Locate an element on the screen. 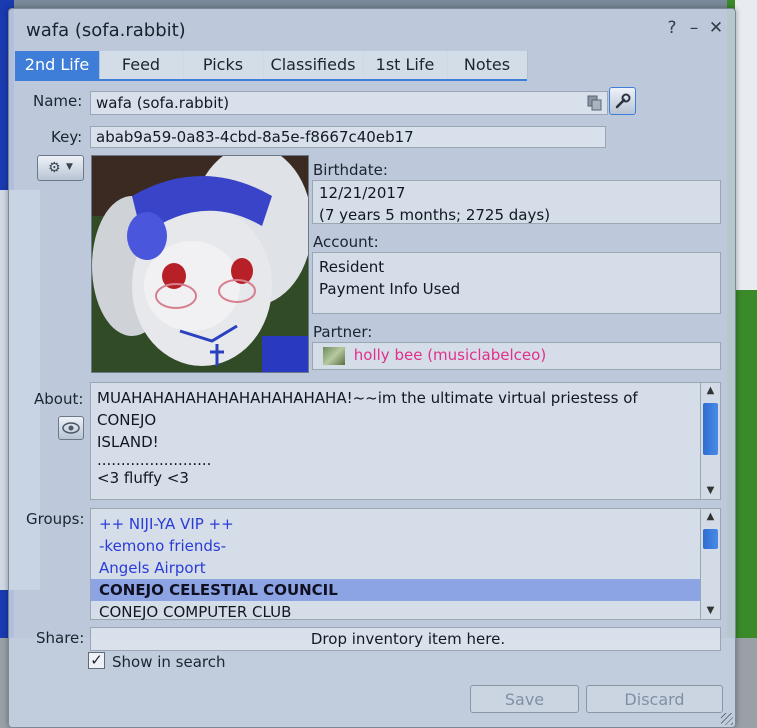 Image resolution: width=757 pixels, height=728 pixels. discard-button: Discard is located at coordinates (654, 699).